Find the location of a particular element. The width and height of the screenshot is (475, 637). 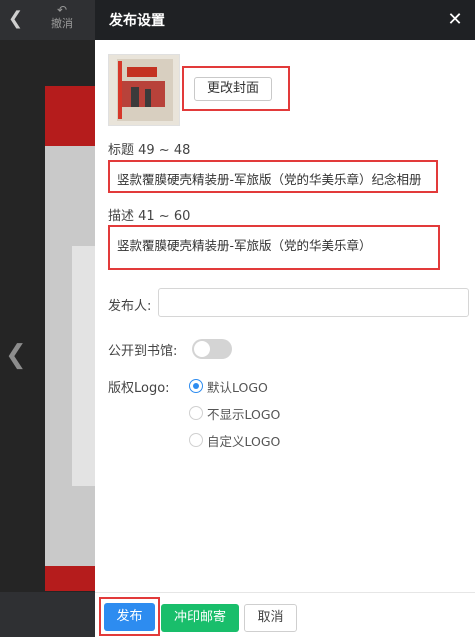

title-field: 竖款覆膜硬壳精装册-军旅版（党的华美乐章）纪念相册 is located at coordinates (273, 176).